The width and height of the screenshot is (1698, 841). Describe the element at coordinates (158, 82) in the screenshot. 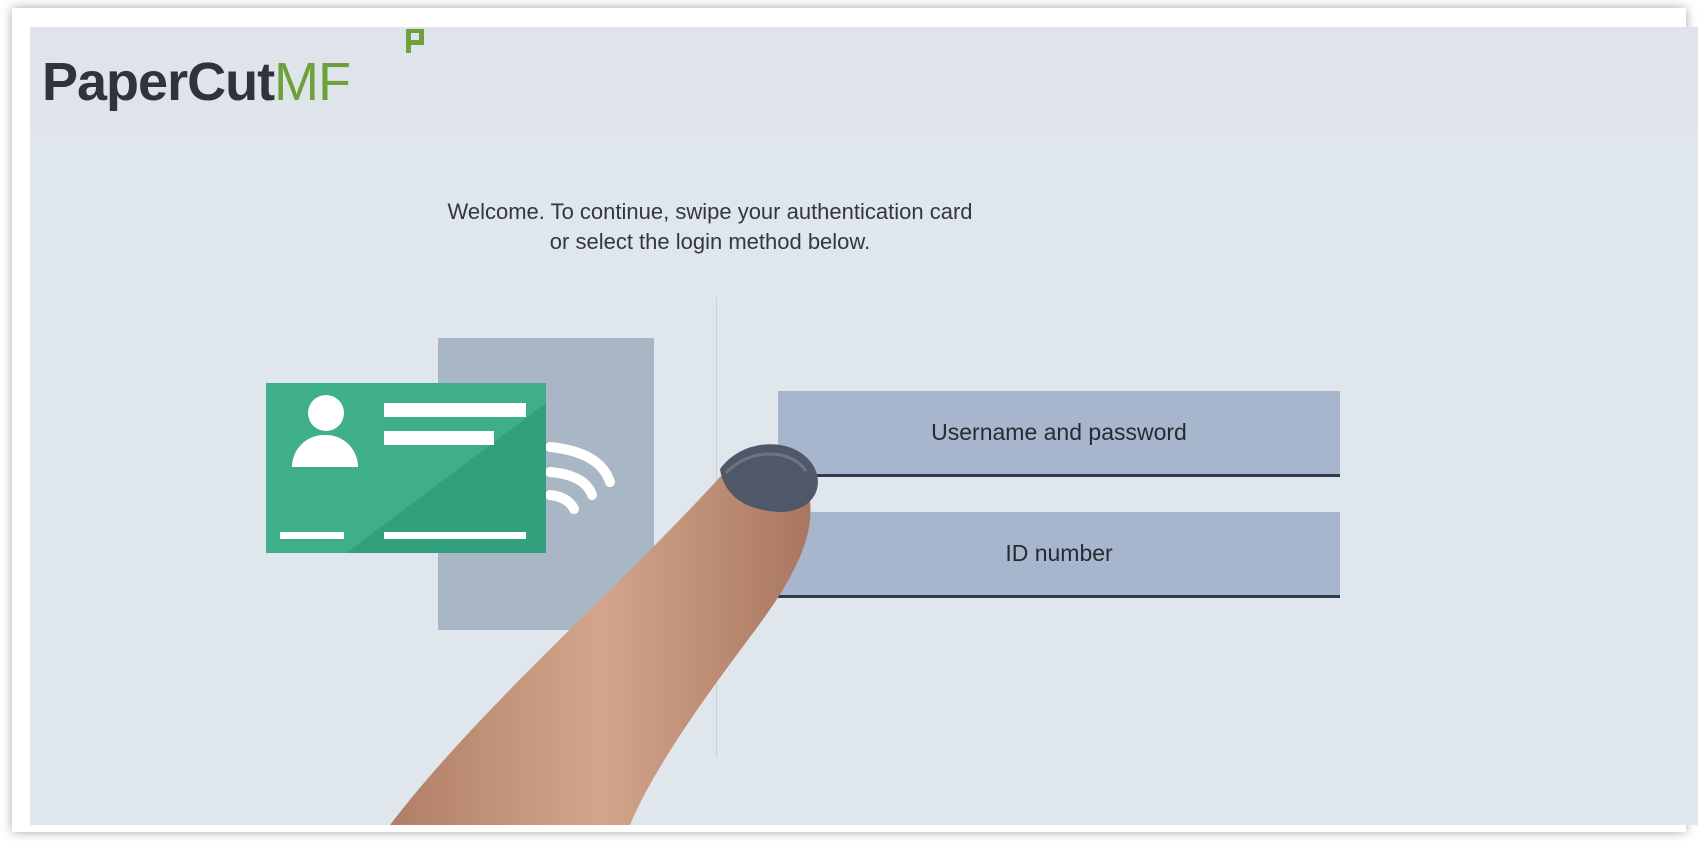

I see `logo-main-text: PaperCut` at that location.